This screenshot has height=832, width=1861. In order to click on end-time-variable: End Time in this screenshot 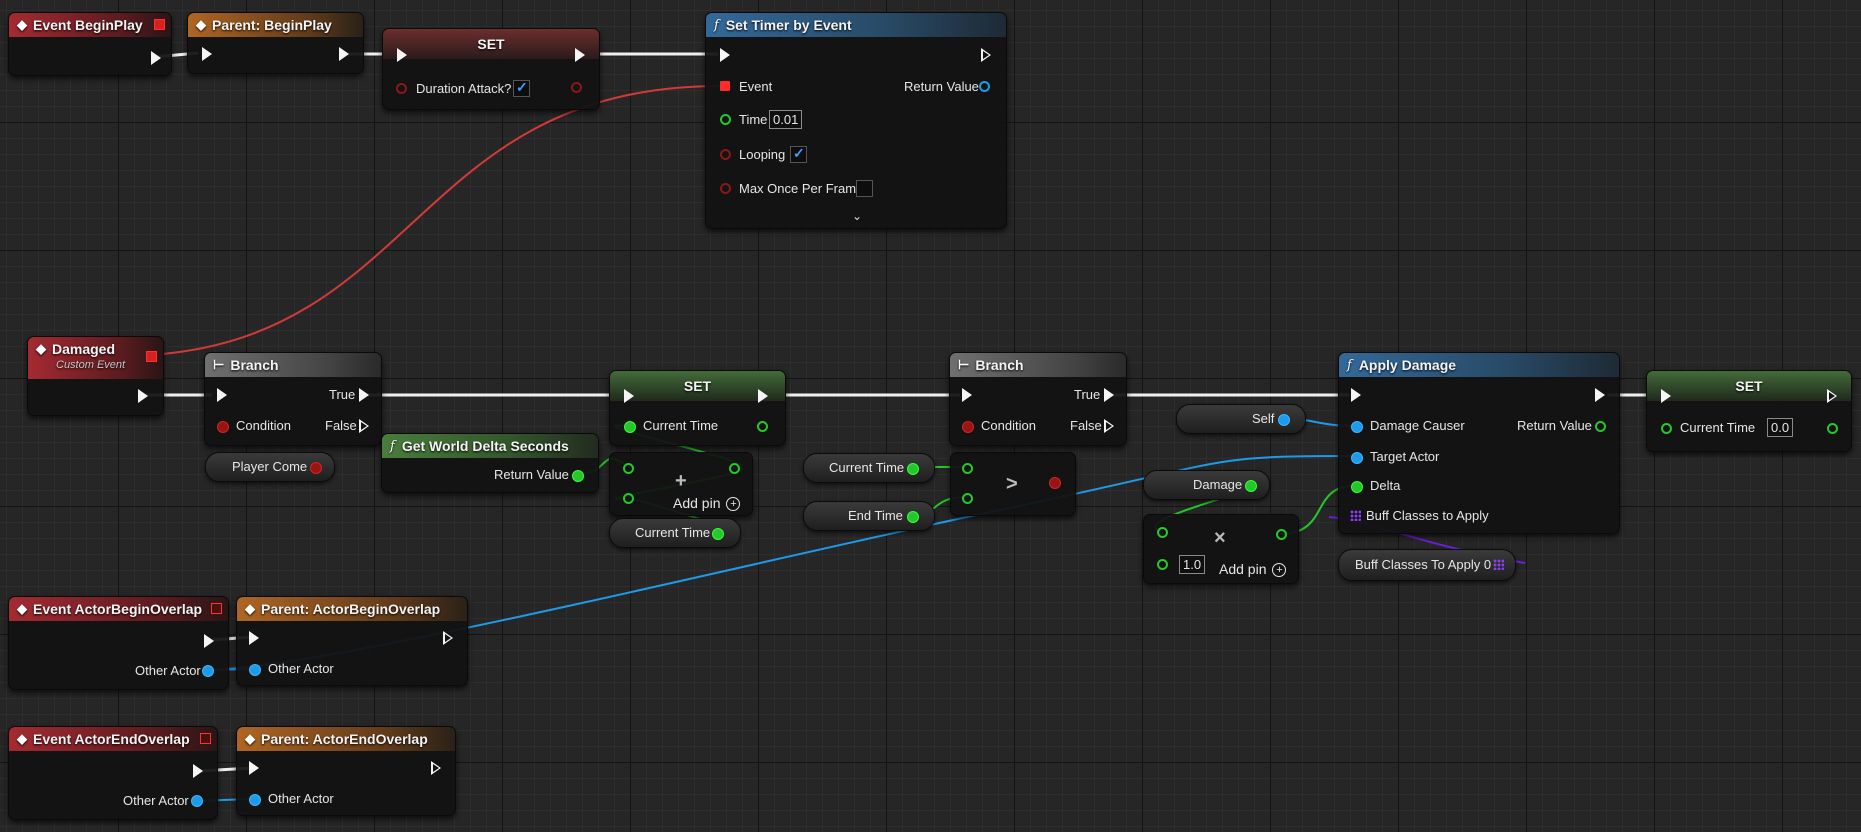, I will do `click(869, 516)`.